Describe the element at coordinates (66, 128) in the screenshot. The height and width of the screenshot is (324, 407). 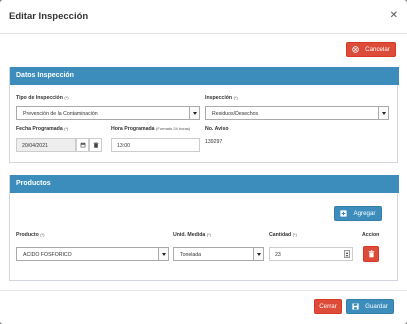
I see `fecha-required-hint: (*)` at that location.